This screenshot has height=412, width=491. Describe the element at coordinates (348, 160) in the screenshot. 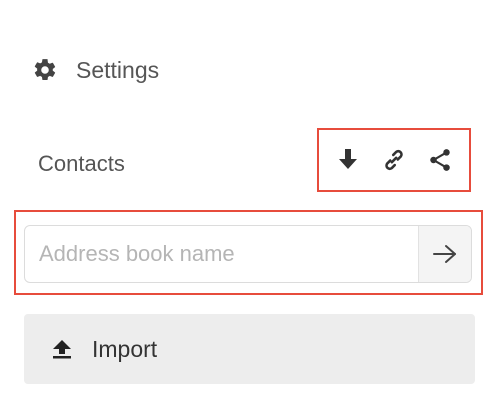

I see `download-icon` at that location.